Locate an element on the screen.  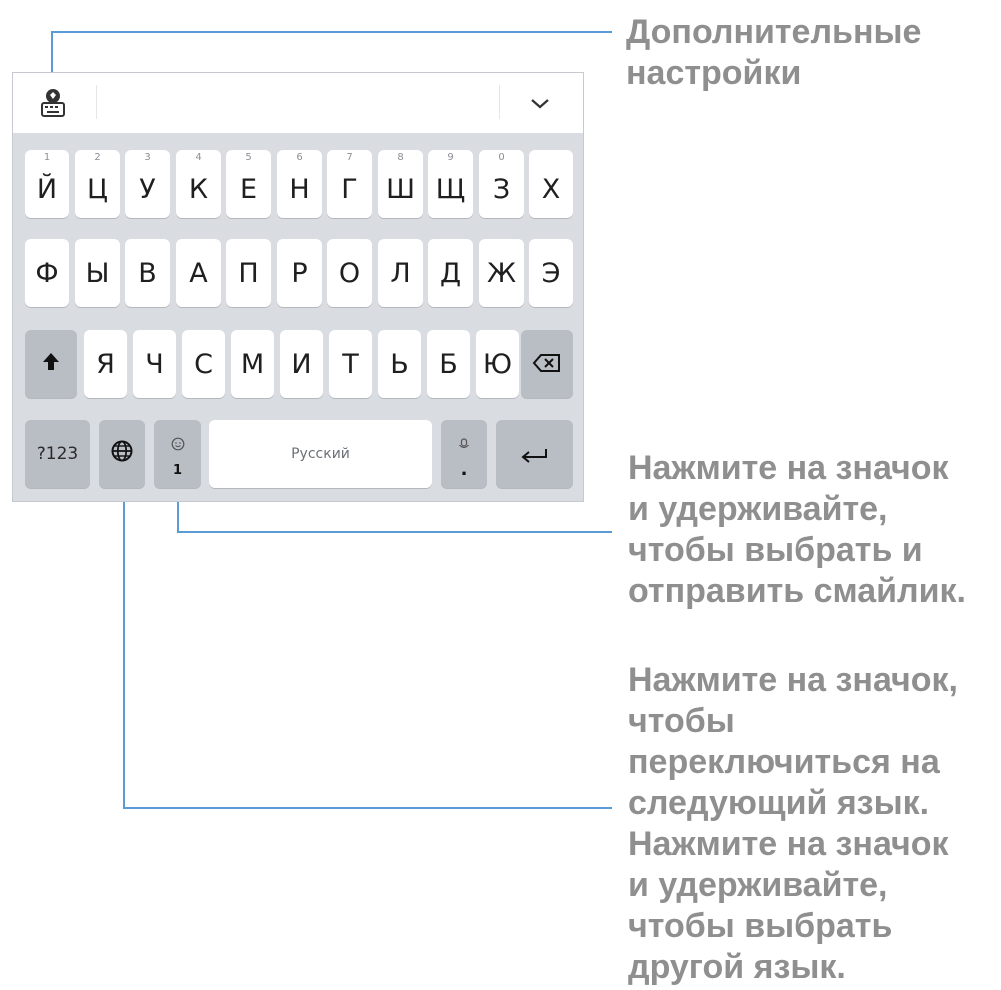
key: Х is located at coordinates (551, 184).